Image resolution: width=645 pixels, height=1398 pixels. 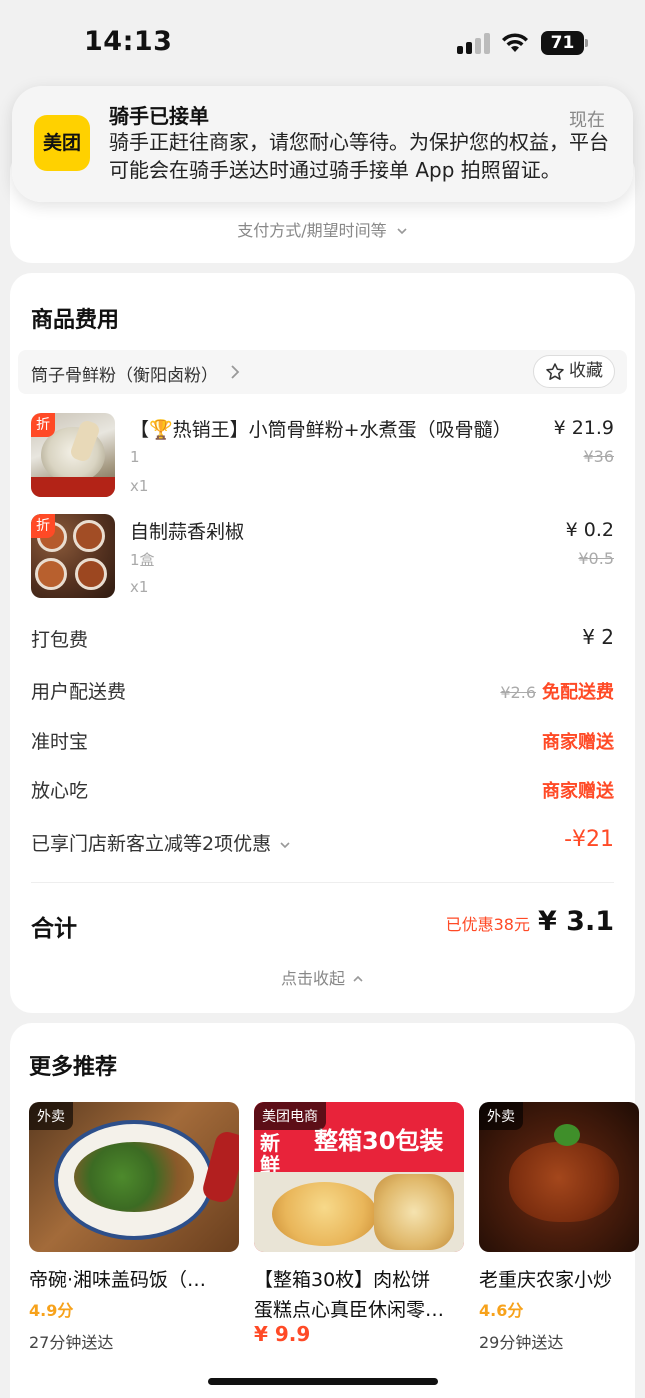 I want to click on store-name: 筒子骨鲜粉（衡阳卤粉）, so click(x=124, y=376).